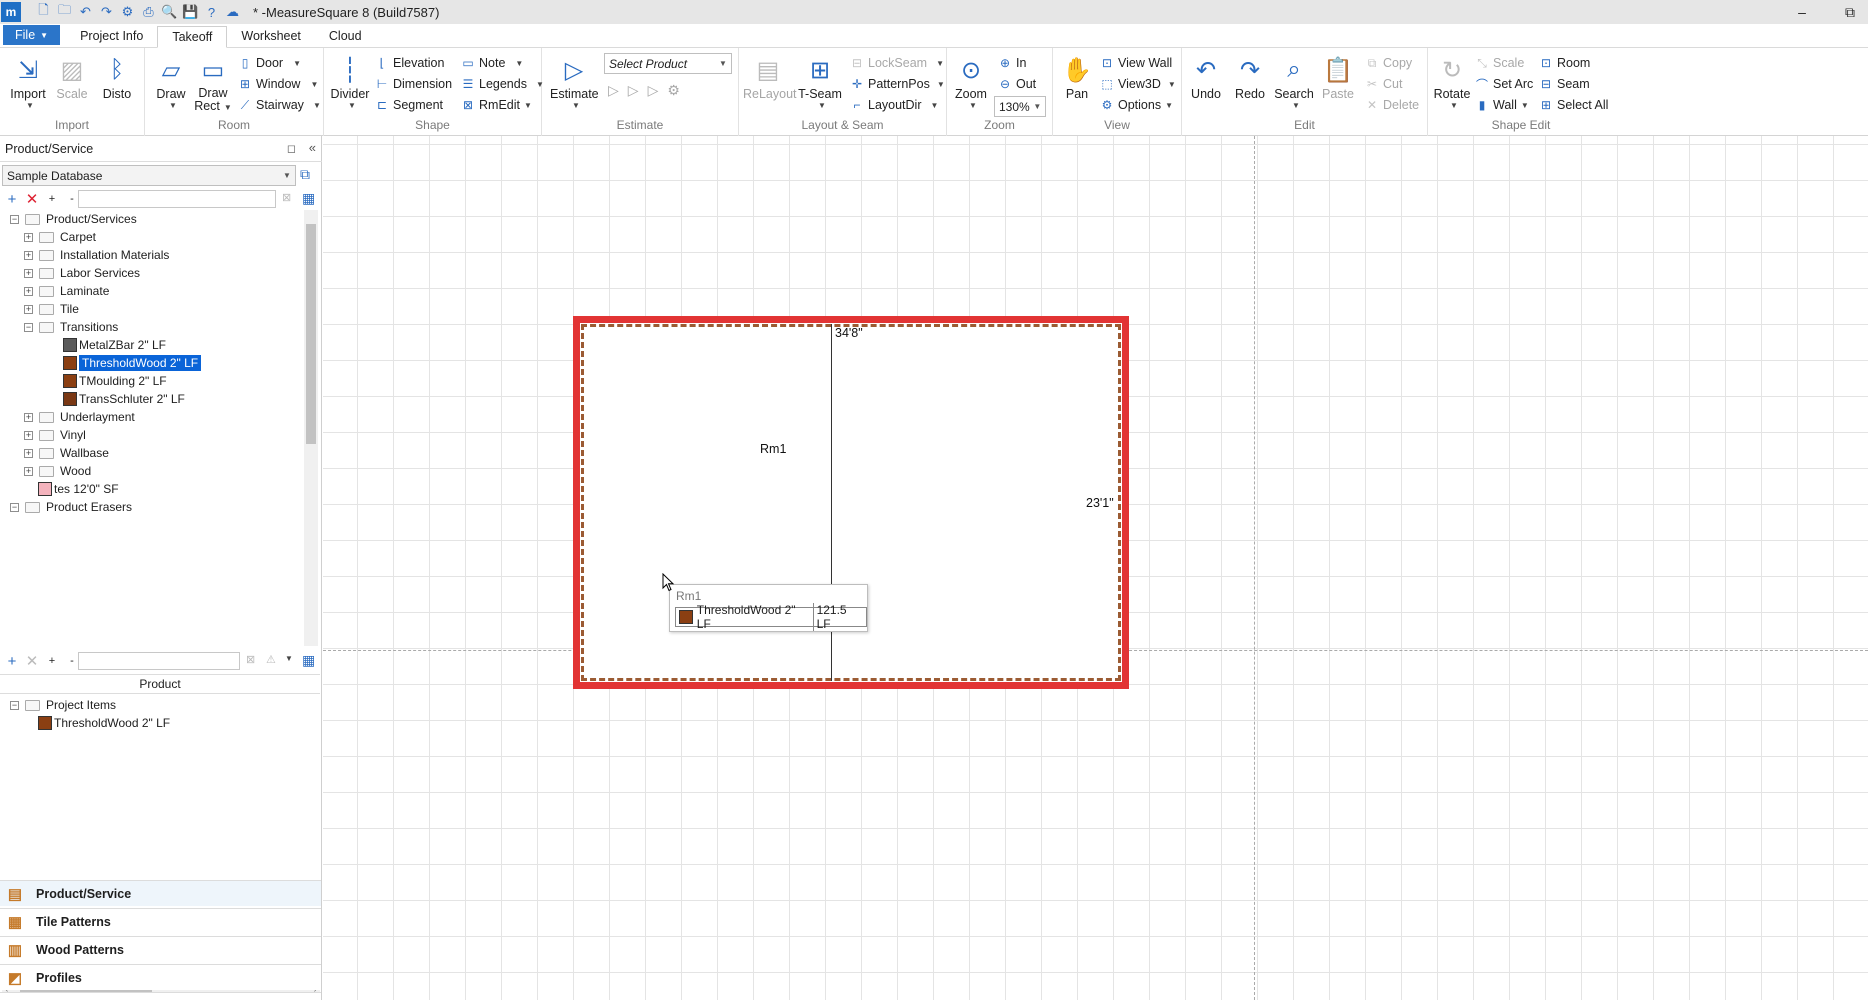 The image size is (1868, 1000). Describe the element at coordinates (160, 949) in the screenshot. I see `nav-wood-patterns: ▥ Wood Patterns` at that location.